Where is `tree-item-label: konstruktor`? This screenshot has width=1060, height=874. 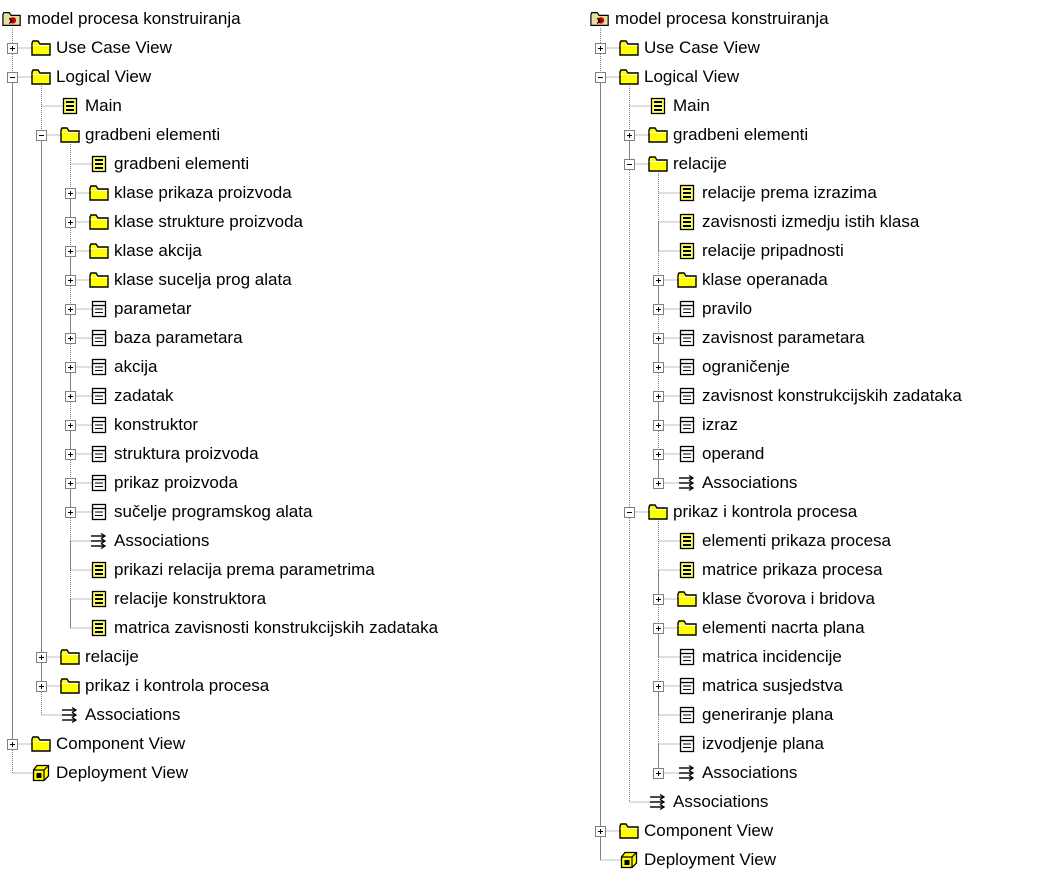 tree-item-label: konstruktor is located at coordinates (156, 424).